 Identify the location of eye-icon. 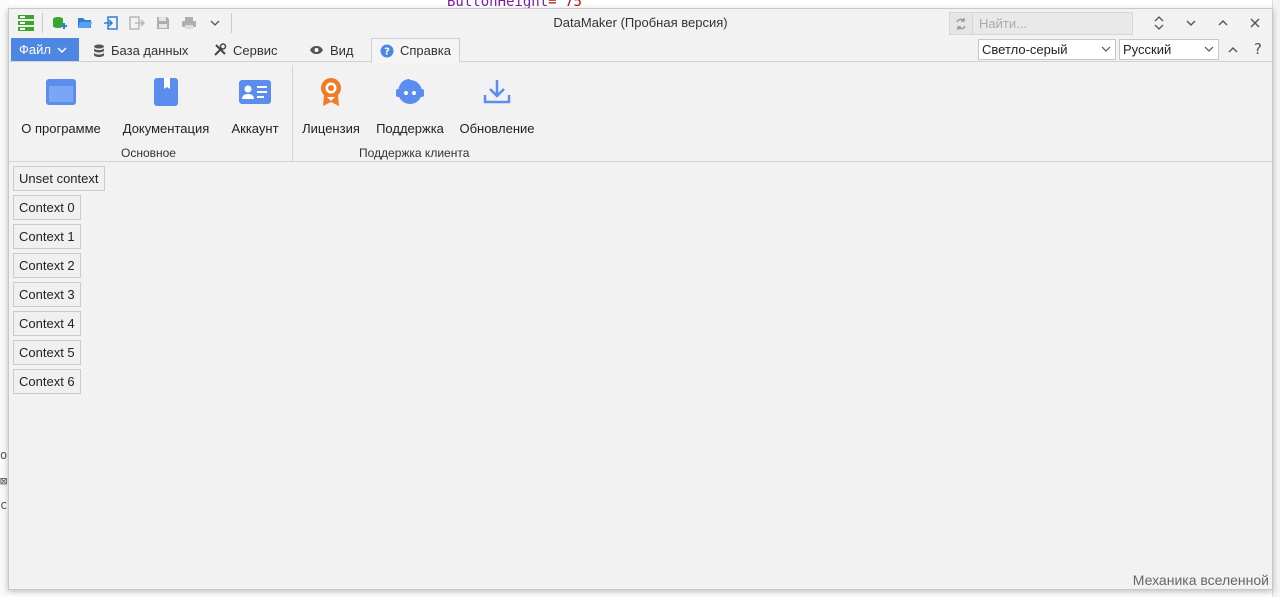
(316, 50).